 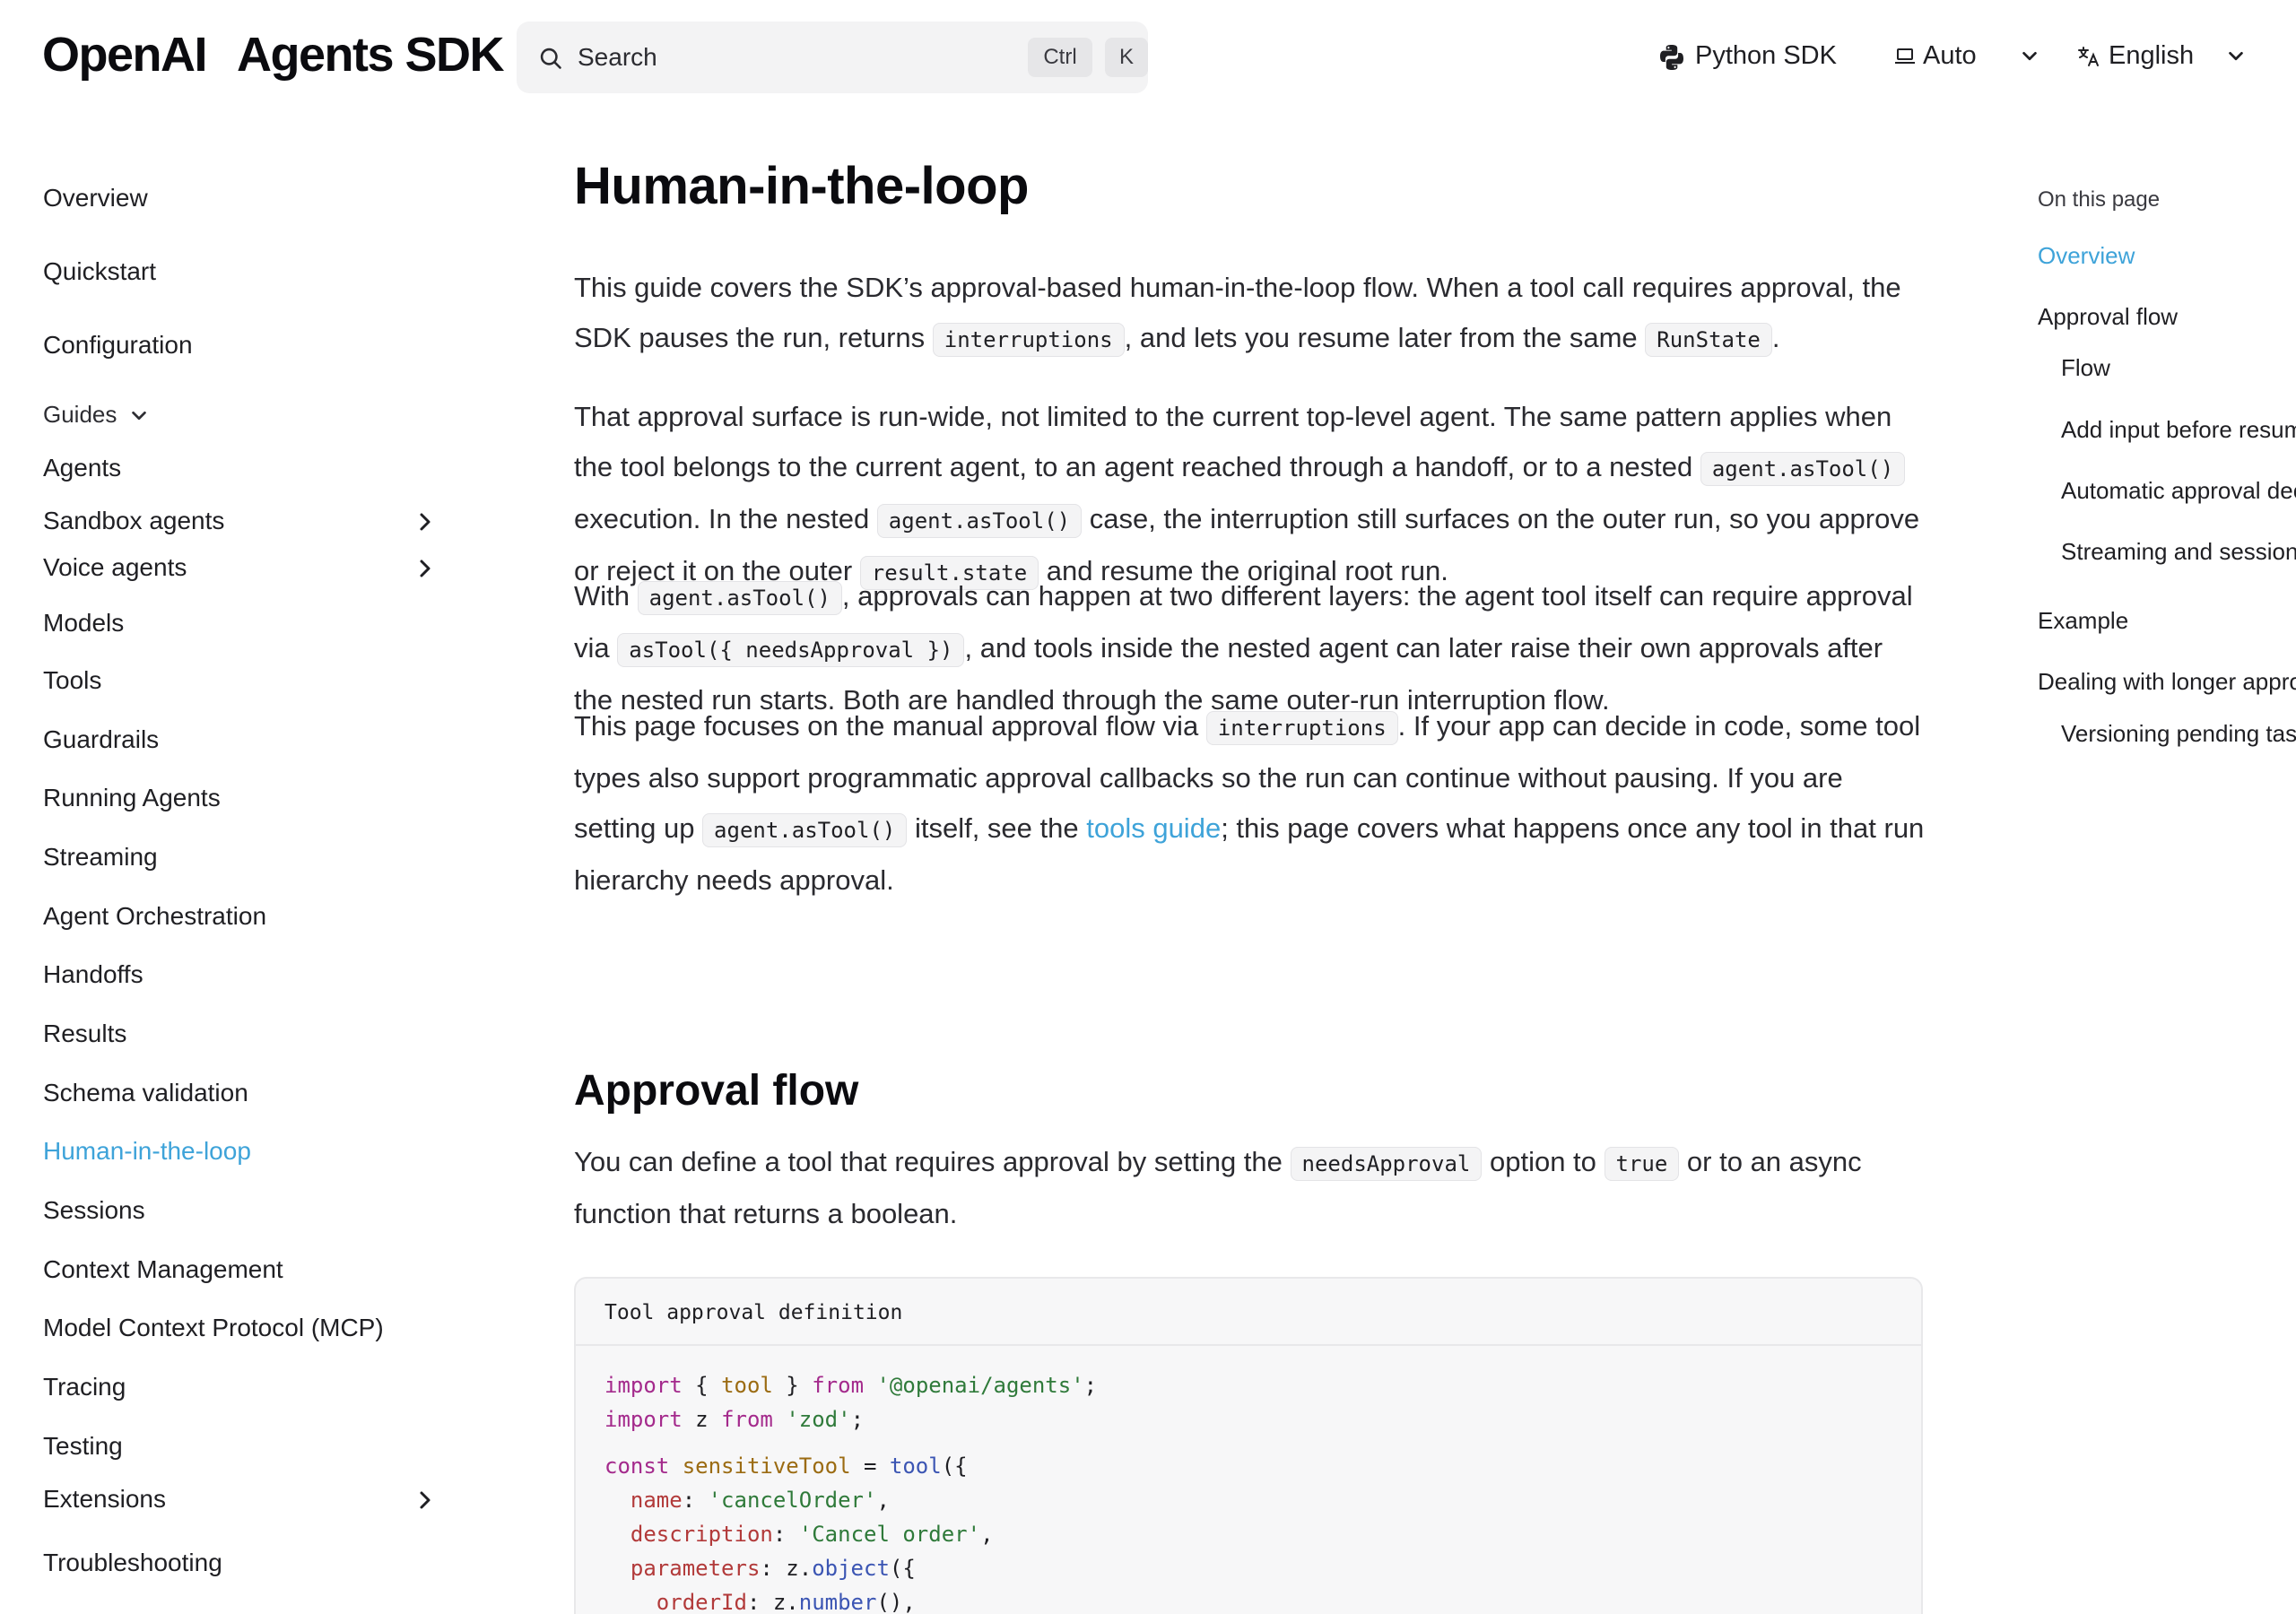 I want to click on python-icon, so click(x=1671, y=57).